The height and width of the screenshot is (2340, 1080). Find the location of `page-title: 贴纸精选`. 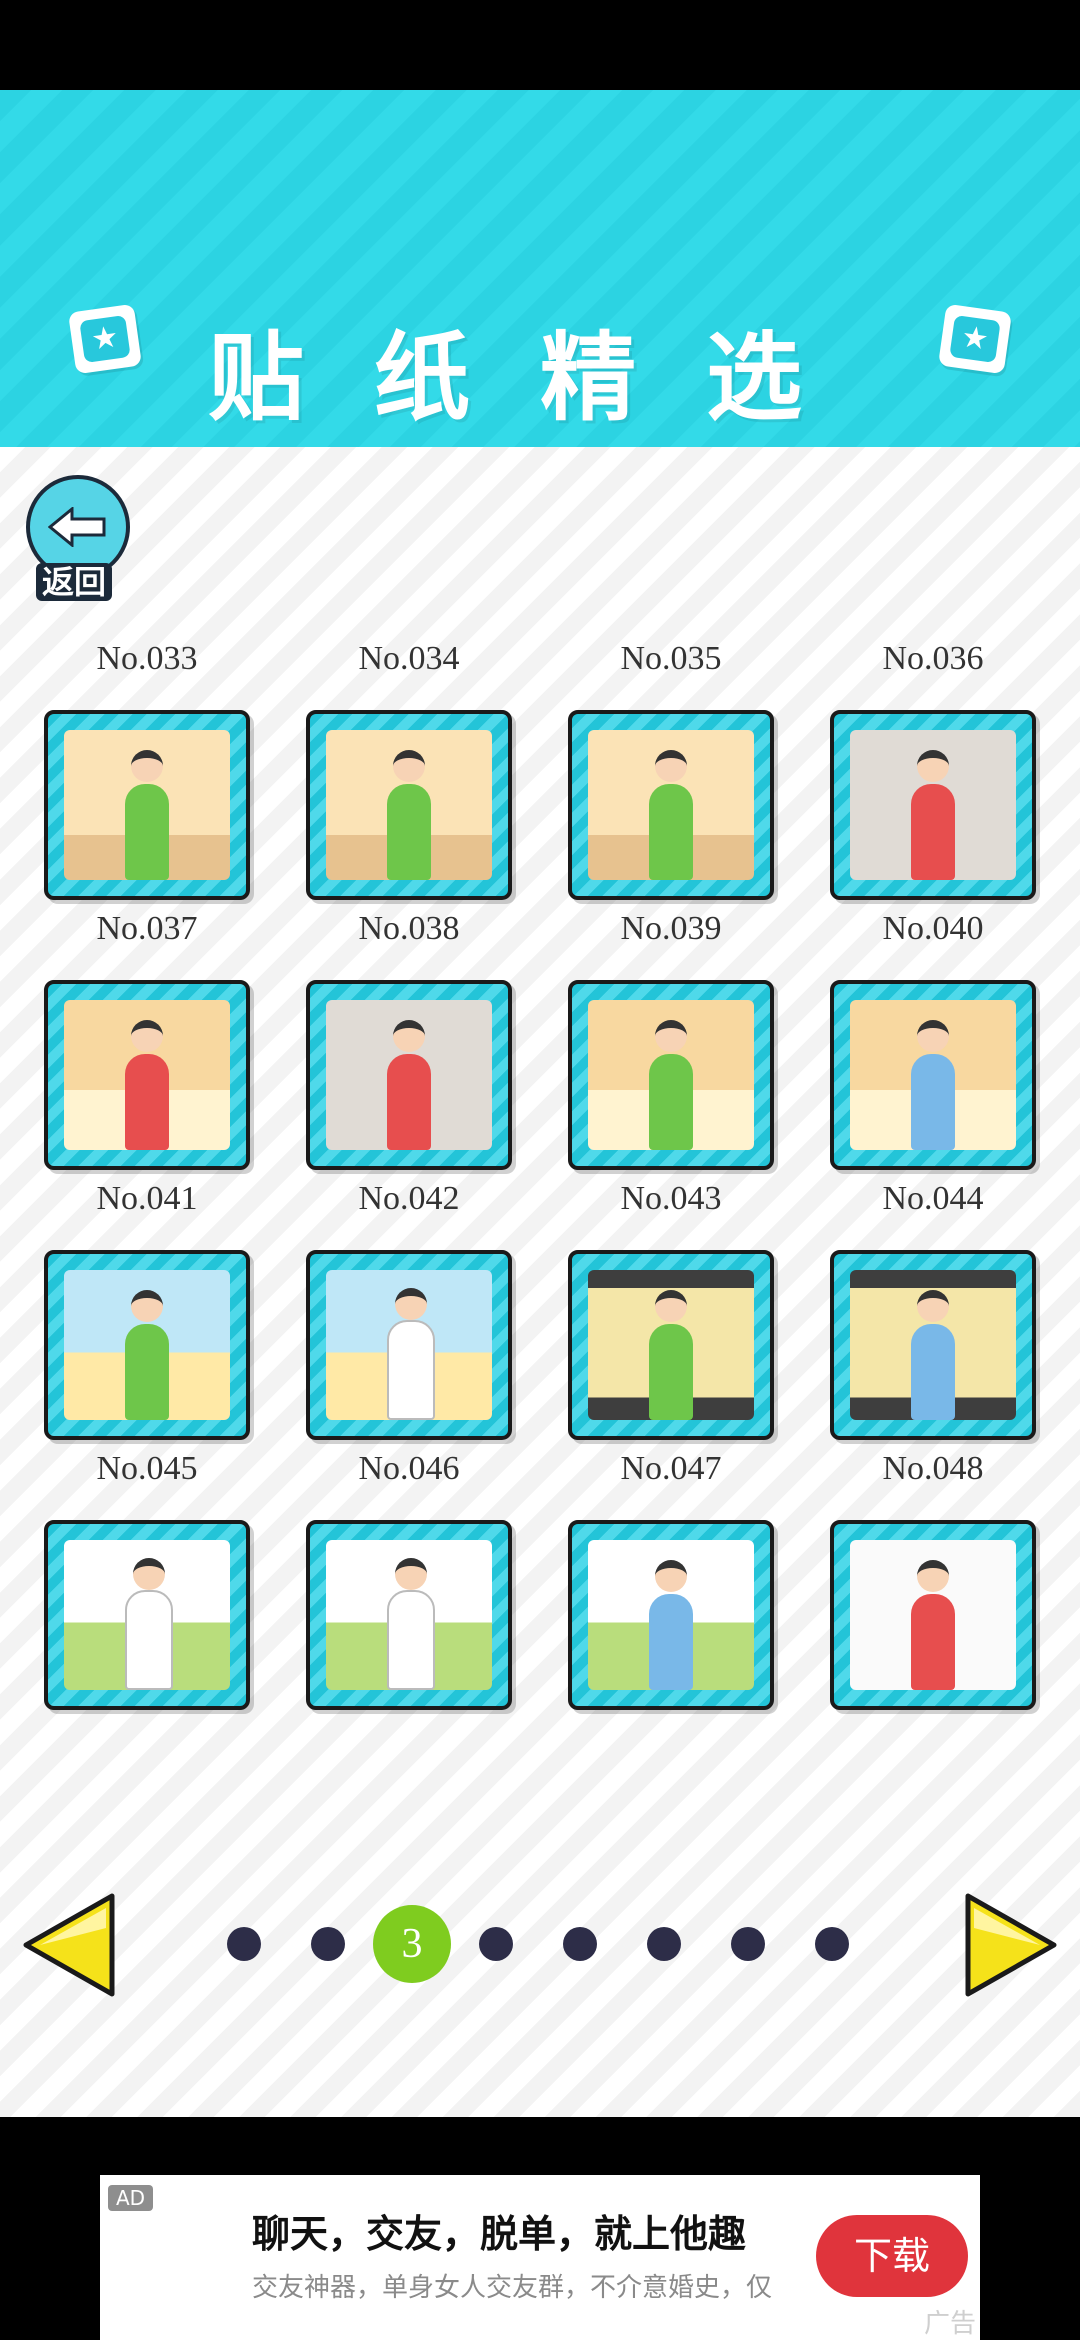

page-title: 贴纸精选 is located at coordinates (540, 378).